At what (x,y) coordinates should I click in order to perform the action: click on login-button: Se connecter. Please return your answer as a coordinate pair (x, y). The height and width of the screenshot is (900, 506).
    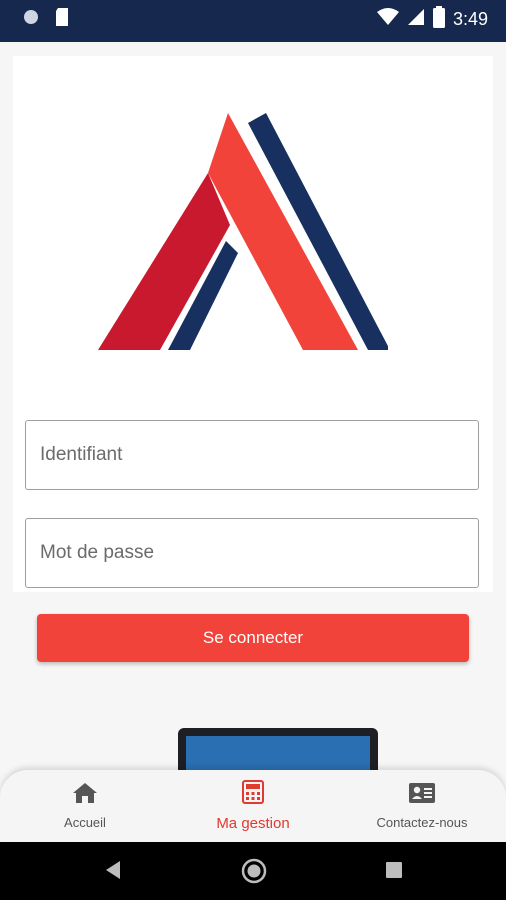
    Looking at the image, I should click on (253, 638).